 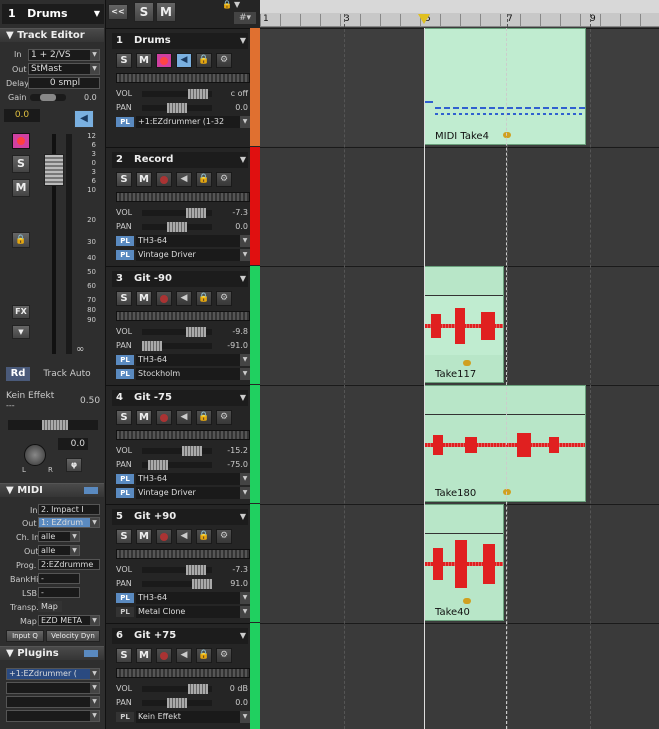 What do you see at coordinates (52, 35) in the screenshot?
I see `track-editor-header: ▼ Track Editor` at bounding box center [52, 35].